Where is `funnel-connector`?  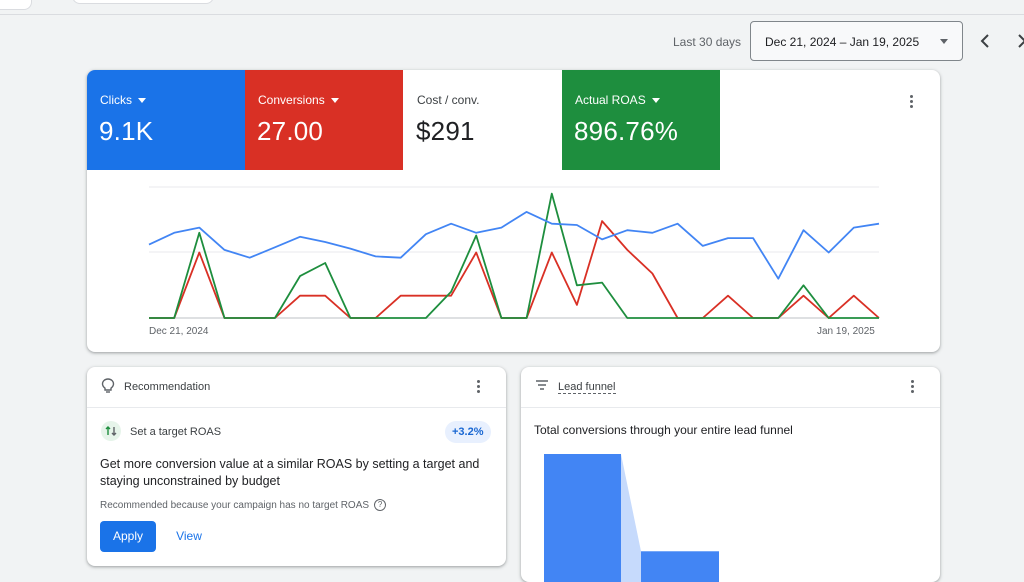 funnel-connector is located at coordinates (631, 518).